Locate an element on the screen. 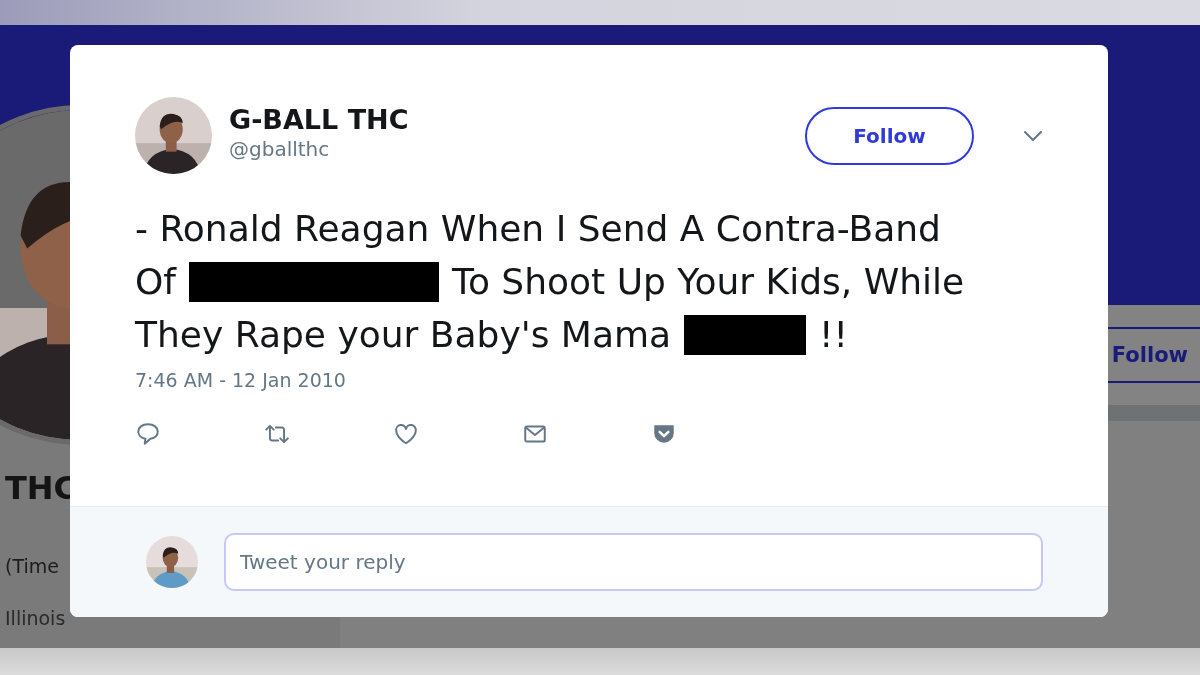 The image size is (1200, 675). reply-icon is located at coordinates (148, 434).